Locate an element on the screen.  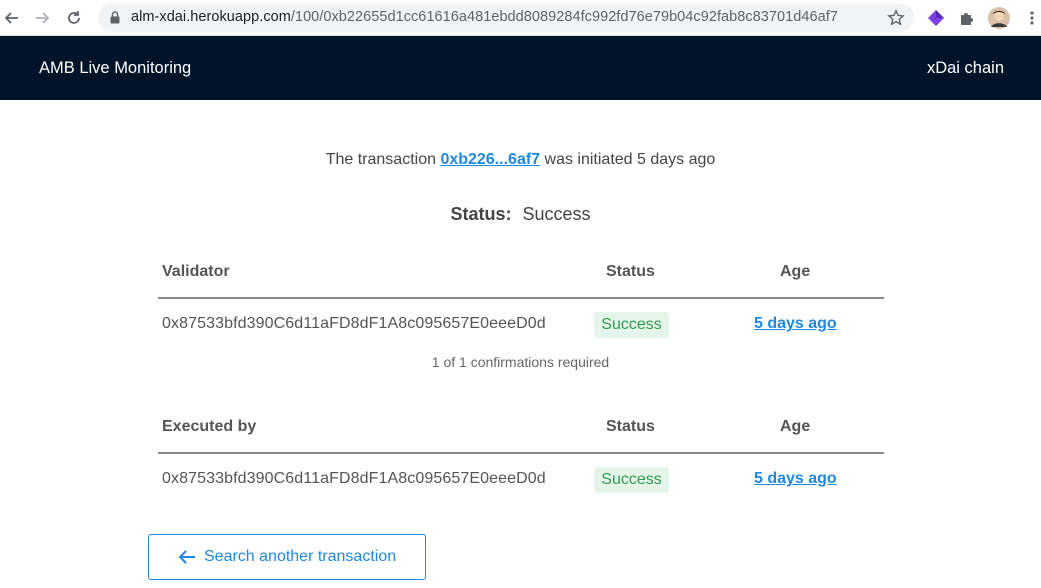
app-header: AMB Live Monitoring xDai chain is located at coordinates (520, 68).